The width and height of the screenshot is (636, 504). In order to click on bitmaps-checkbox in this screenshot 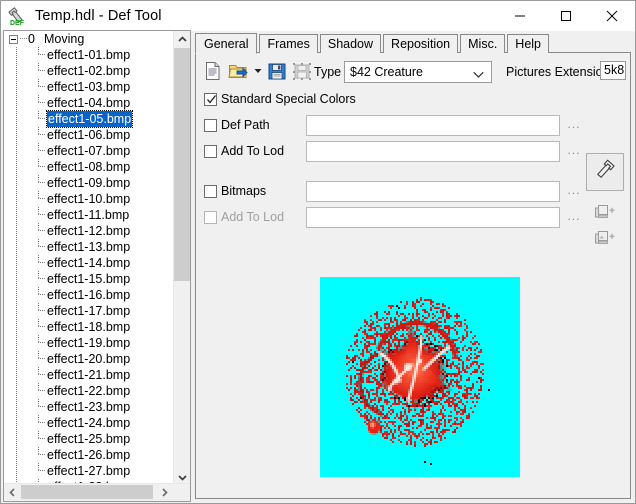, I will do `click(210, 191)`.